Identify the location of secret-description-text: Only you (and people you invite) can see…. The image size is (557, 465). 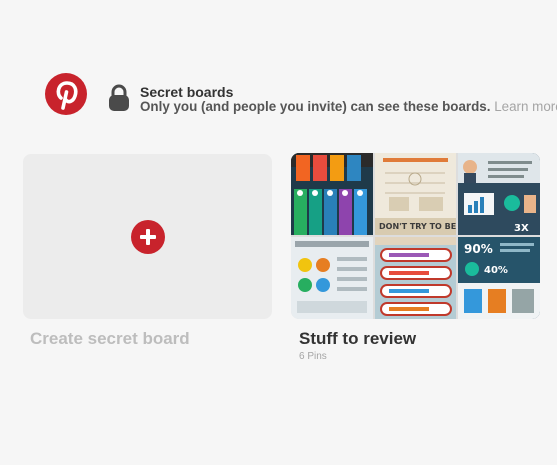
(315, 106).